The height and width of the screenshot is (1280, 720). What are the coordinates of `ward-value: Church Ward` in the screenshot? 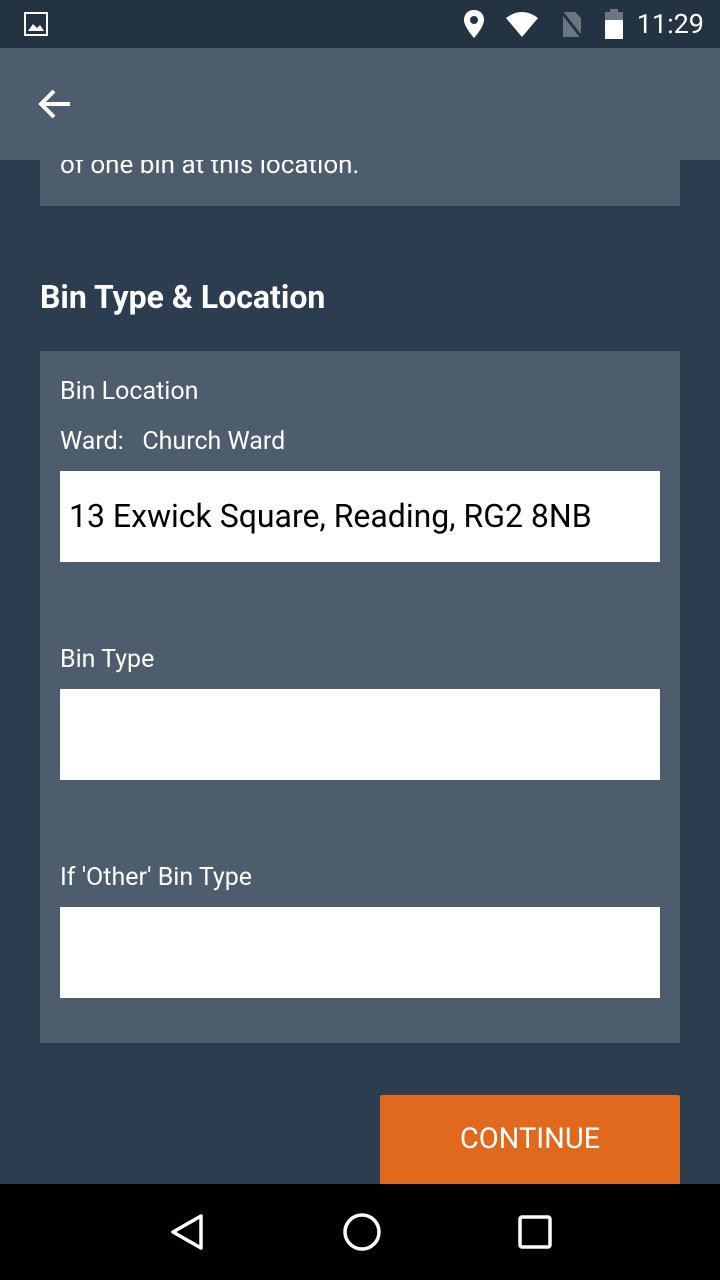 It's located at (214, 441).